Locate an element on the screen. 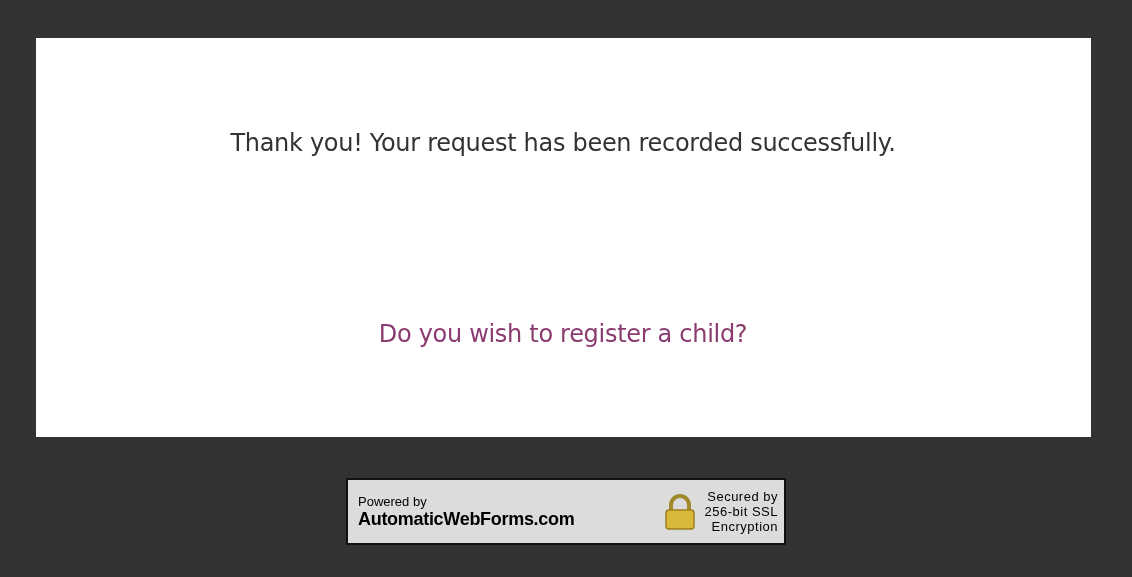 This screenshot has height=577, width=1132. confirmation-message: Thank you! Your request has been recorded successfully. is located at coordinates (563, 143).